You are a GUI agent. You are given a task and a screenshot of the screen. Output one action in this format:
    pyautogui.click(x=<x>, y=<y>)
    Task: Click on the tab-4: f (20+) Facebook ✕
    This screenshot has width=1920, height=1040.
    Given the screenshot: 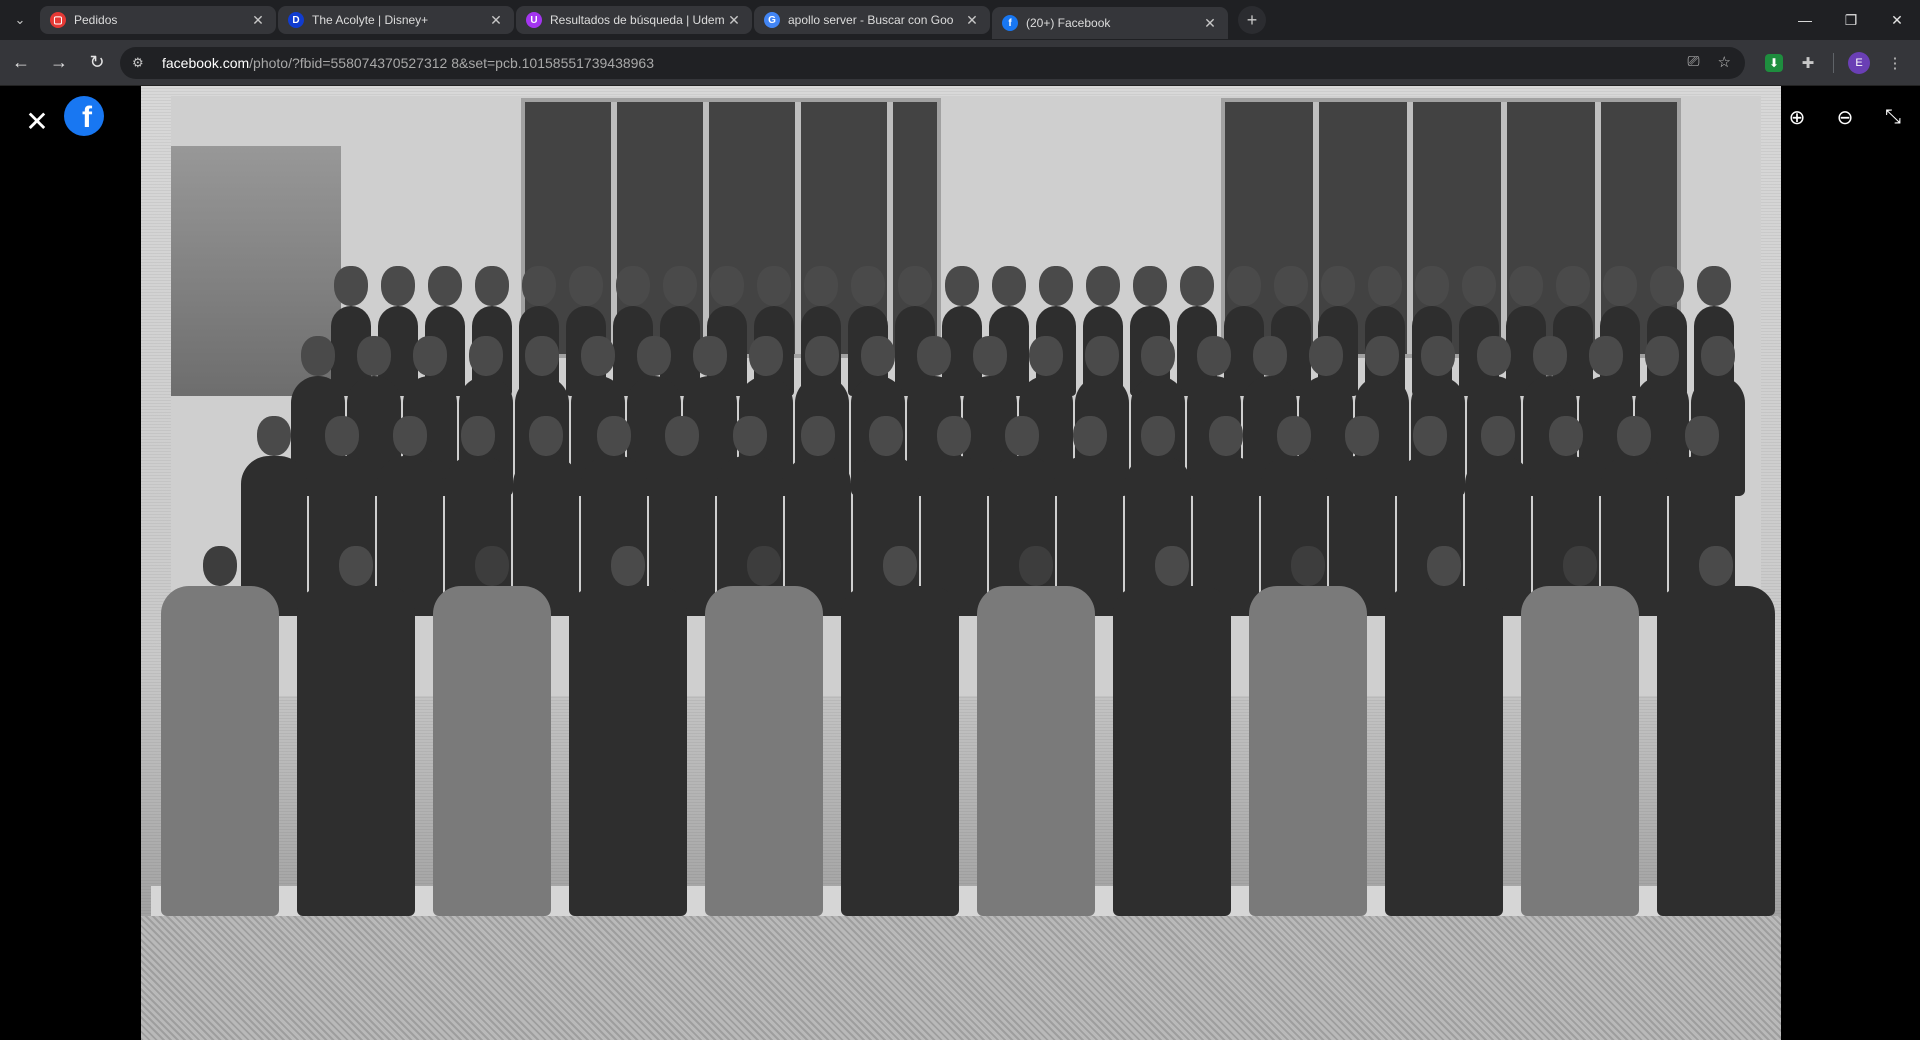 What is the action you would take?
    pyautogui.click(x=1110, y=23)
    